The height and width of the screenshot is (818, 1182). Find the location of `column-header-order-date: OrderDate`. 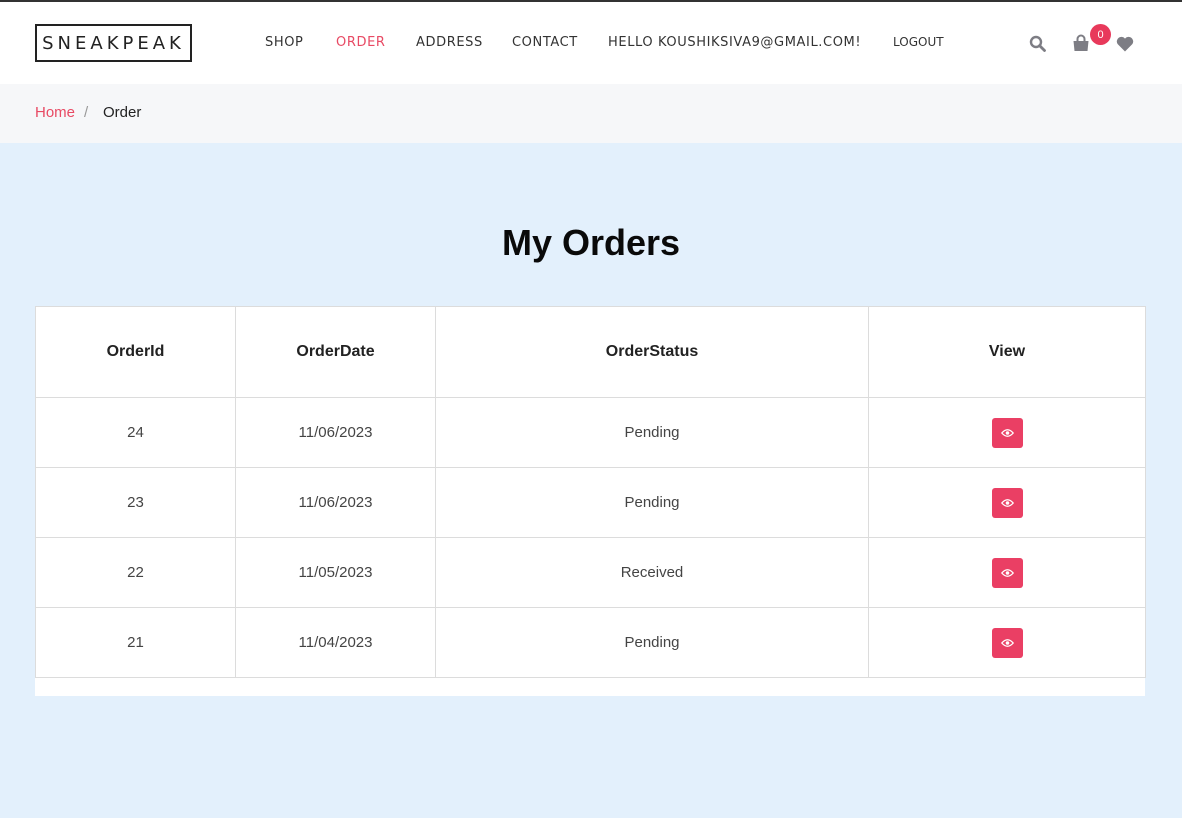

column-header-order-date: OrderDate is located at coordinates (335, 352).